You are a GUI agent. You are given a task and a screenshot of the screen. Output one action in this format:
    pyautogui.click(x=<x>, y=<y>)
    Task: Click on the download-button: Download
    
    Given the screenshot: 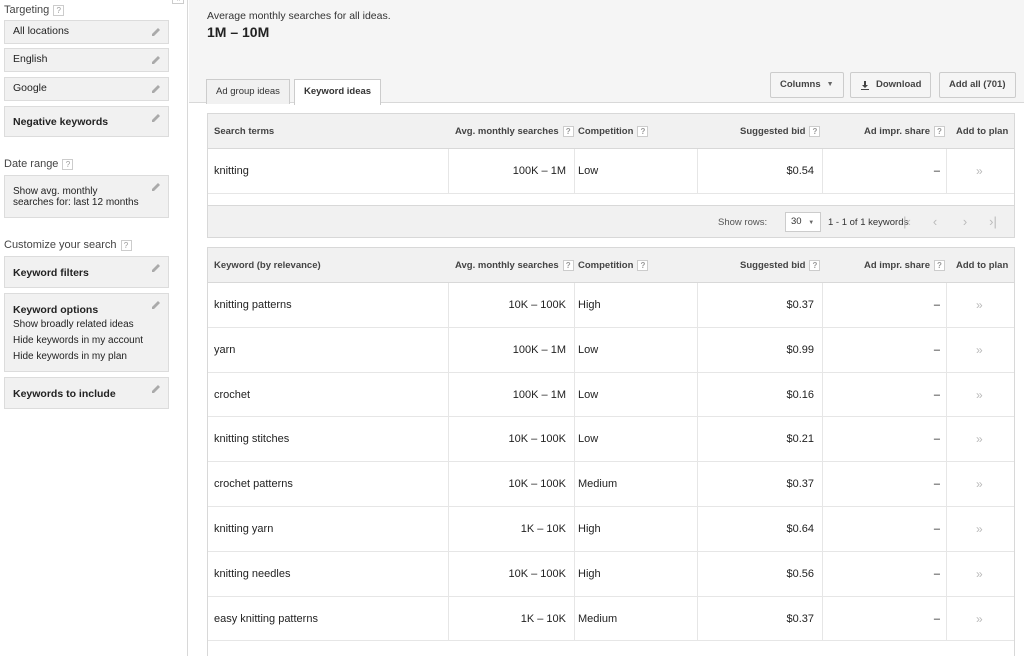 What is the action you would take?
    pyautogui.click(x=891, y=85)
    